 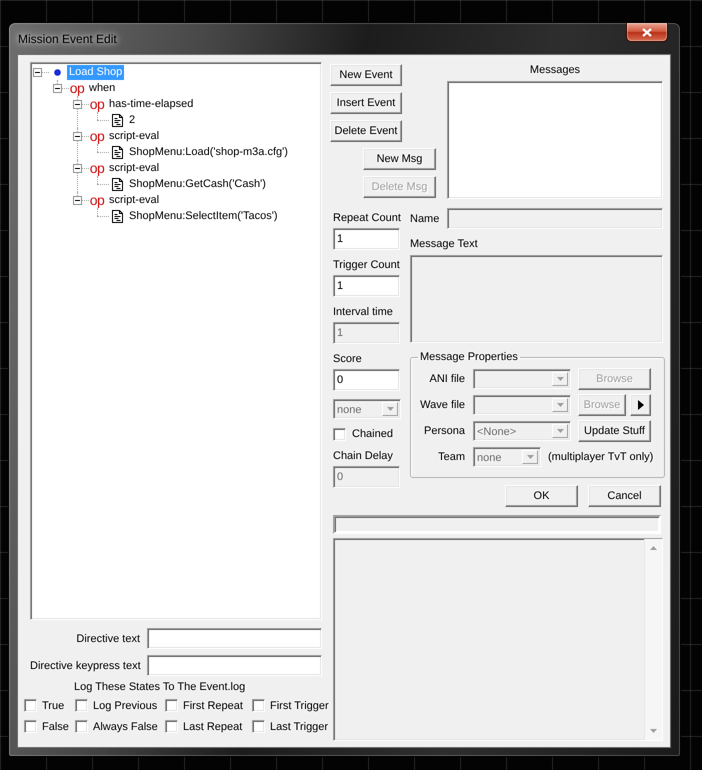 I want to click on field-label: Name, so click(x=425, y=219).